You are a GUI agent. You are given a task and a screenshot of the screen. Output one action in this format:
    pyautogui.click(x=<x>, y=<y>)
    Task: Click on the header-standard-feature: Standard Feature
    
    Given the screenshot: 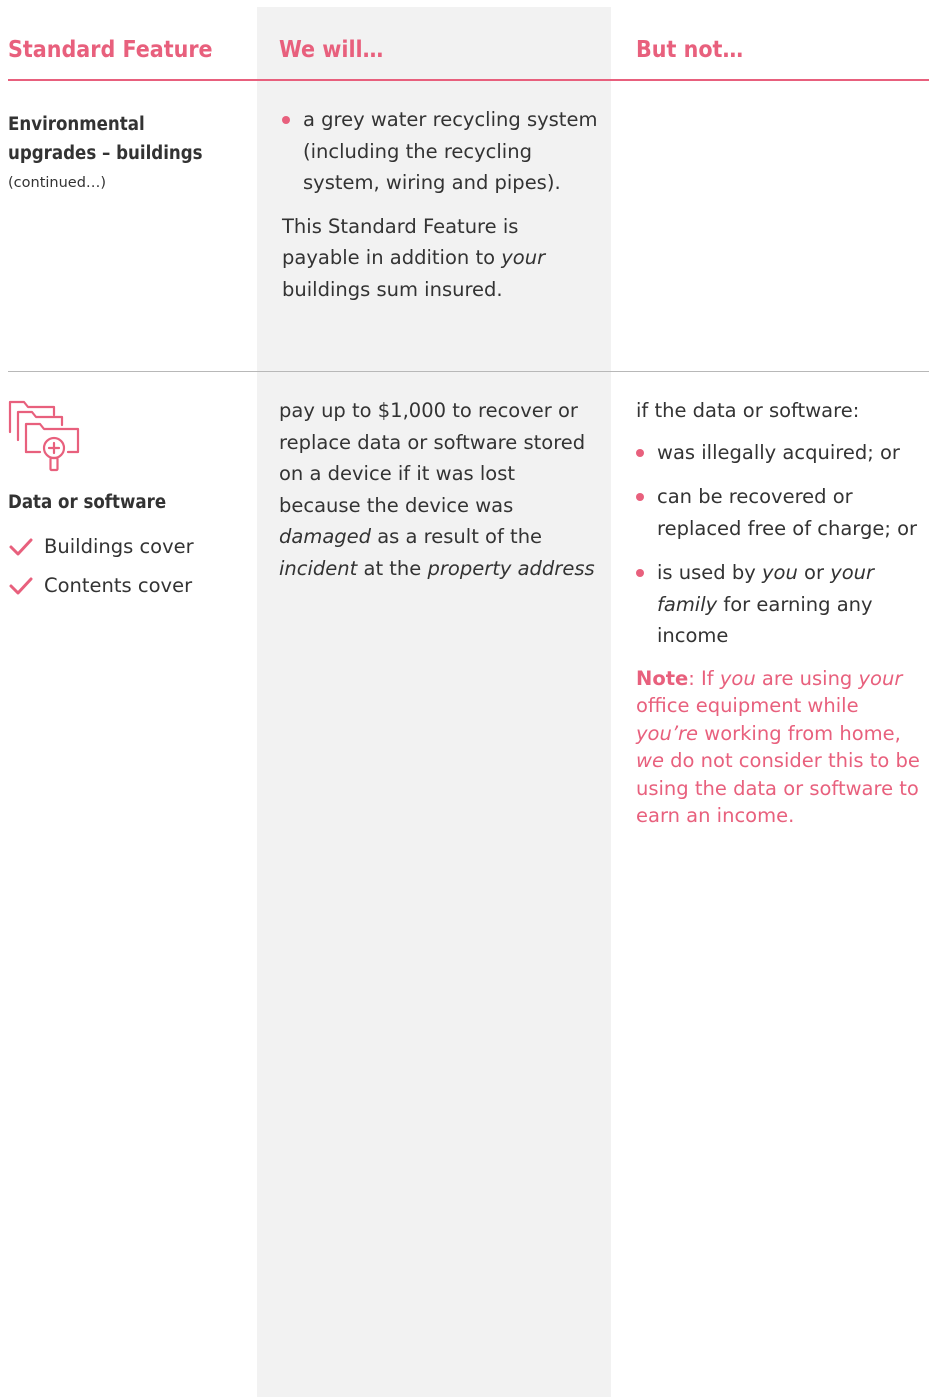 What is the action you would take?
    pyautogui.click(x=110, y=50)
    